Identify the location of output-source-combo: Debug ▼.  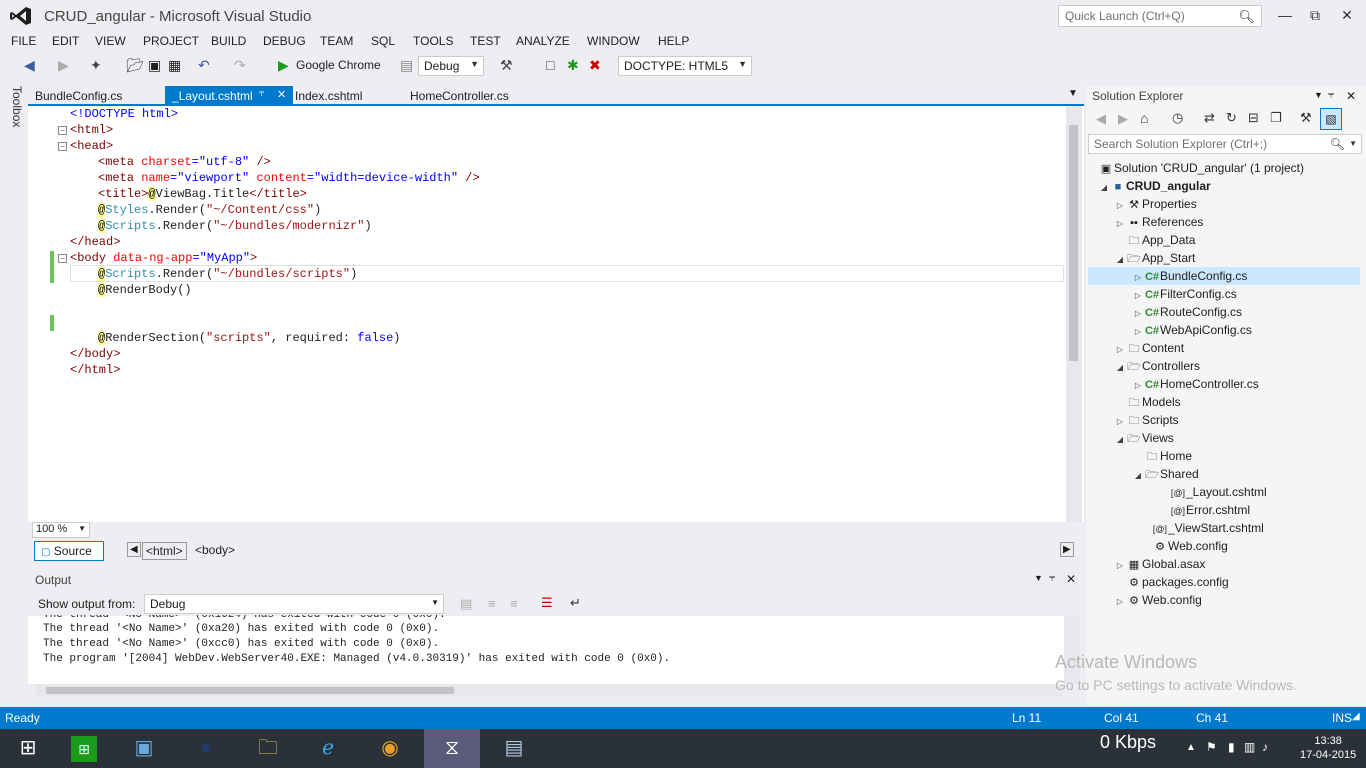
(294, 604).